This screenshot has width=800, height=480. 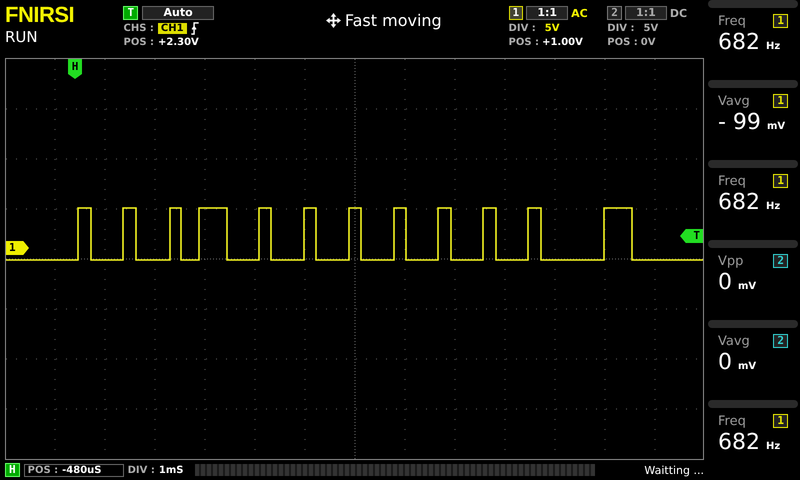 What do you see at coordinates (333, 20) in the screenshot?
I see `move-arrows-icon` at bounding box center [333, 20].